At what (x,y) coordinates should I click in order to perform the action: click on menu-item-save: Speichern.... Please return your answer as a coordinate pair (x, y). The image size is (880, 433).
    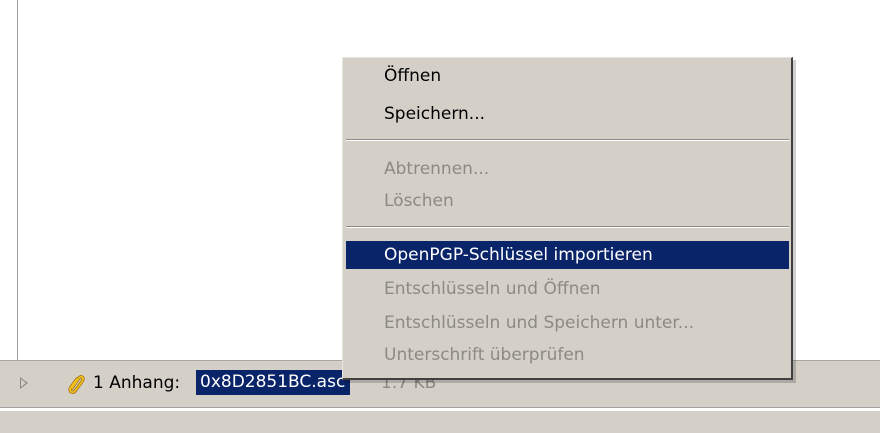
    Looking at the image, I should click on (567, 114).